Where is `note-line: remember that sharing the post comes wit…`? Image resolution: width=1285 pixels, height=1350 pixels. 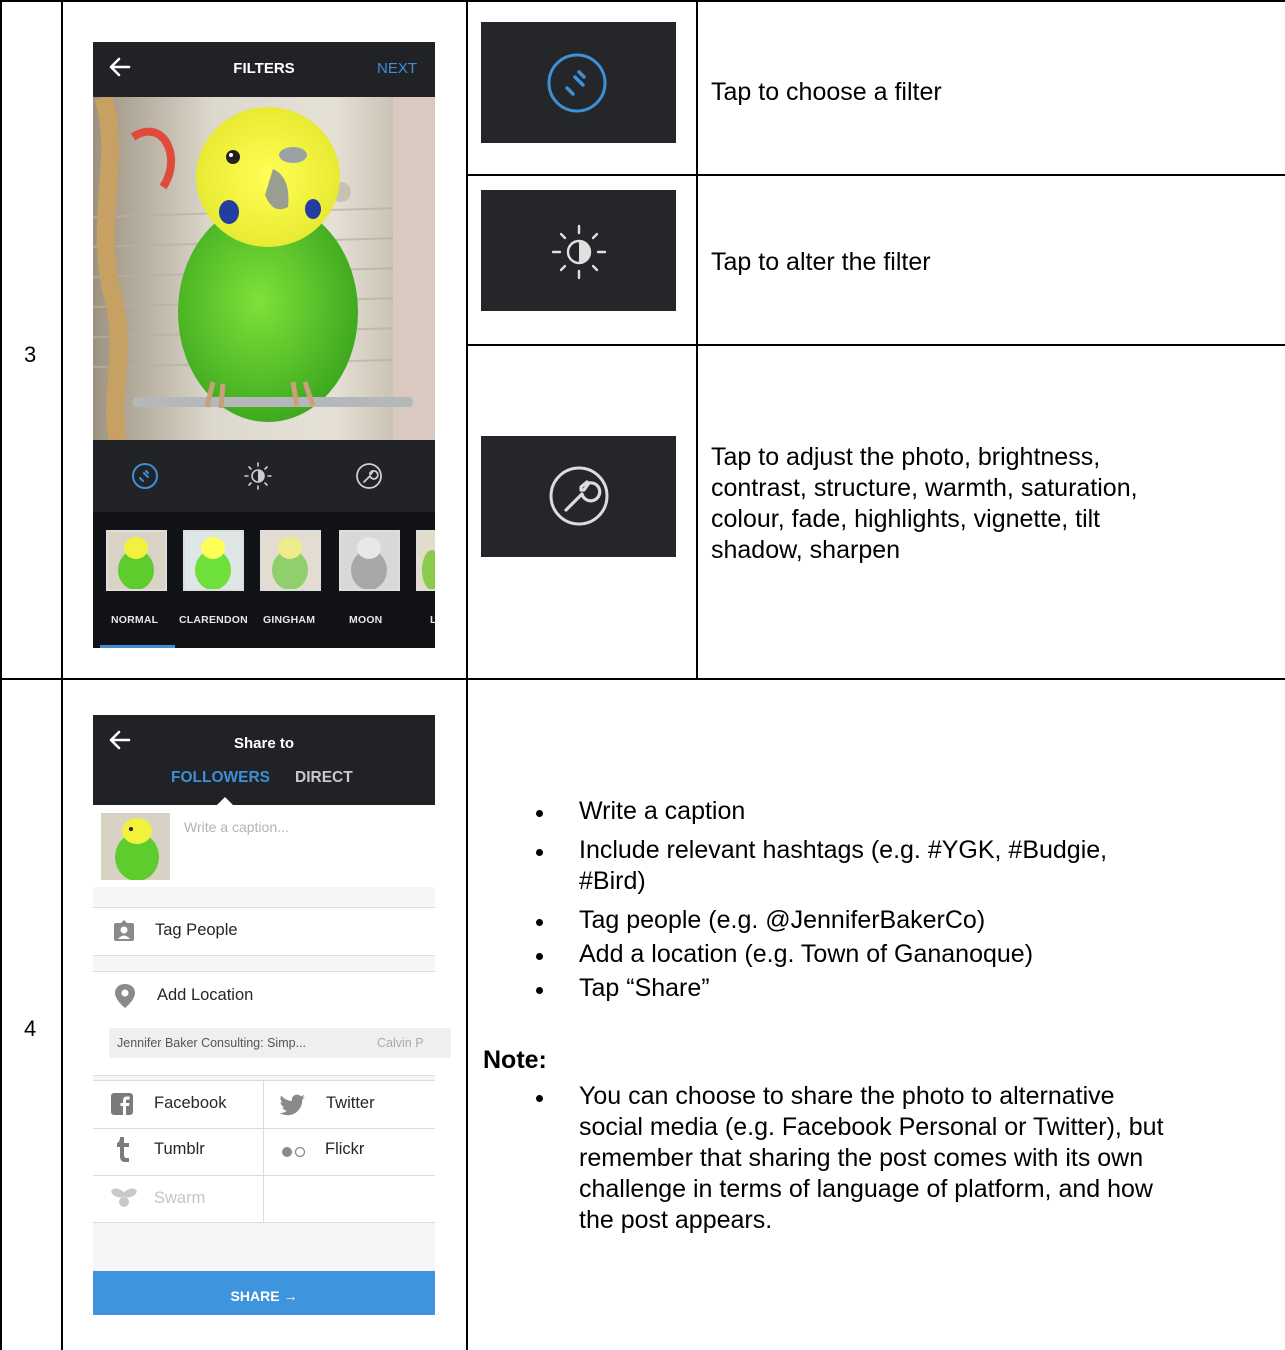 note-line: remember that sharing the post comes wit… is located at coordinates (861, 1158).